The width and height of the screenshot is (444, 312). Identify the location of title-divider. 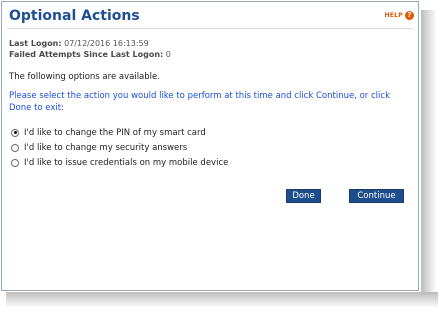
(210, 28).